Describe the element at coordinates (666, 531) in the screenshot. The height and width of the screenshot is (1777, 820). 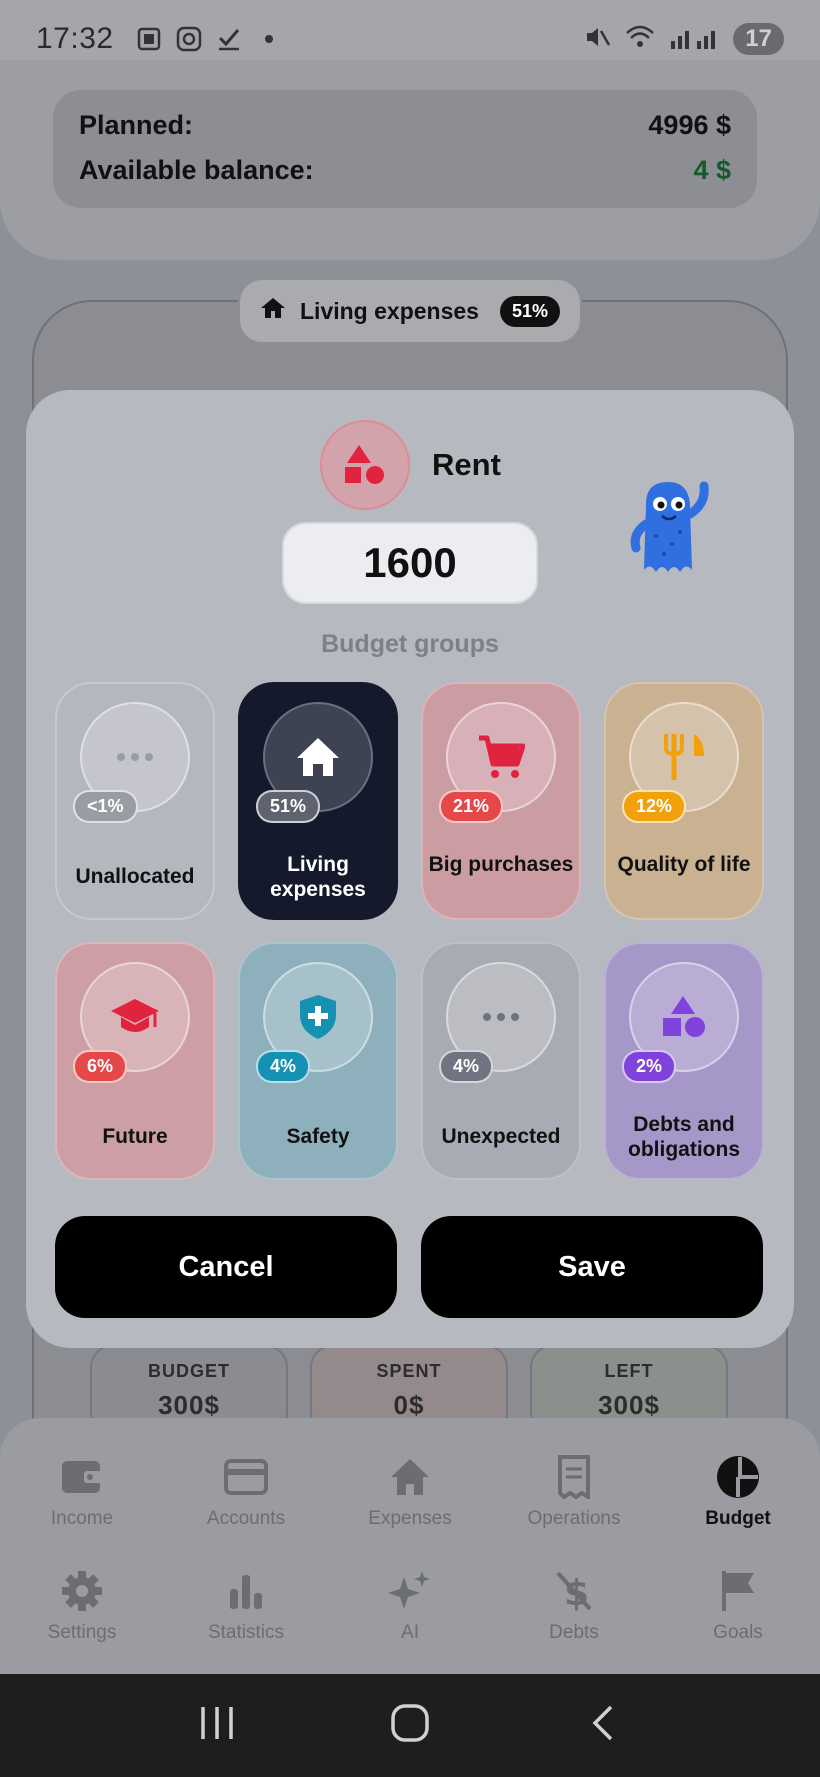
I see `mascot-illustration` at that location.